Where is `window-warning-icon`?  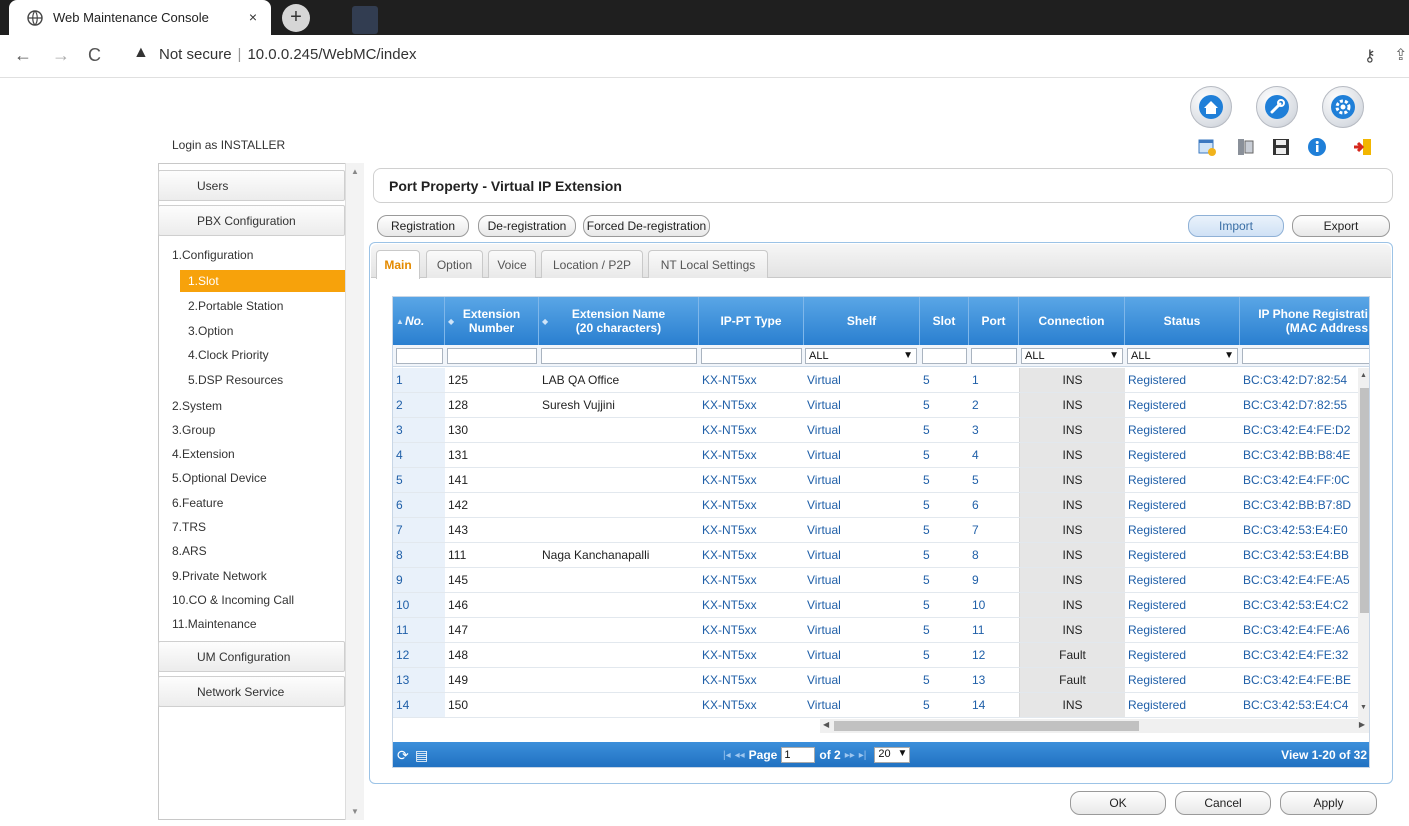
window-warning-icon is located at coordinates (1207, 147).